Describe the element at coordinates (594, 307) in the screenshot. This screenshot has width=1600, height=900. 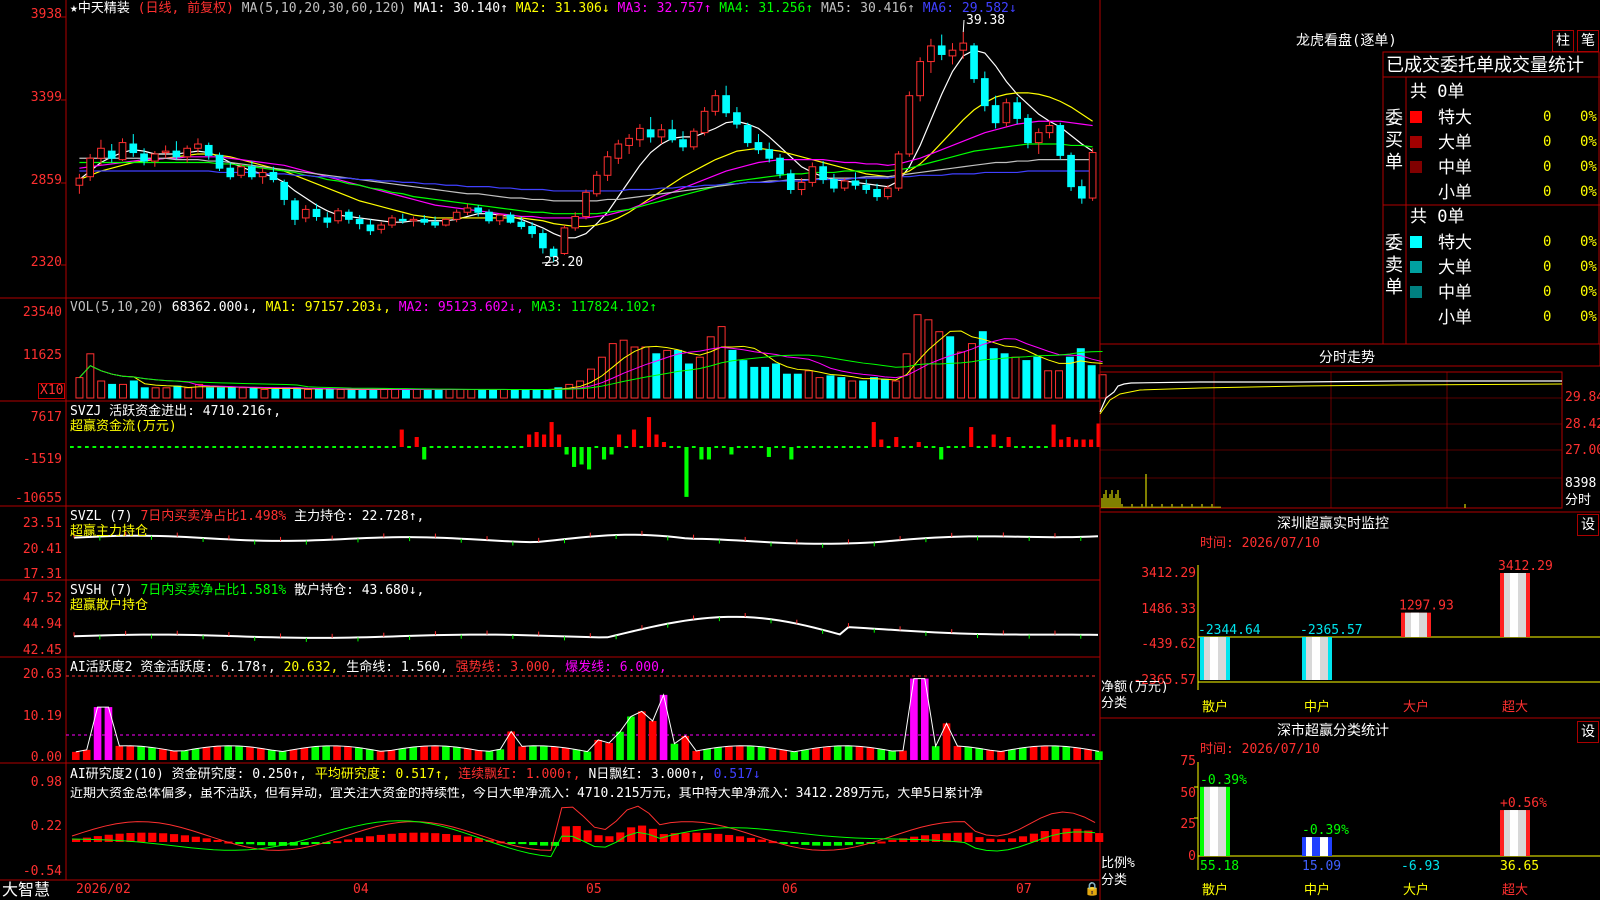
I see `vol-ma3: MA3: 117824.102↑` at that location.